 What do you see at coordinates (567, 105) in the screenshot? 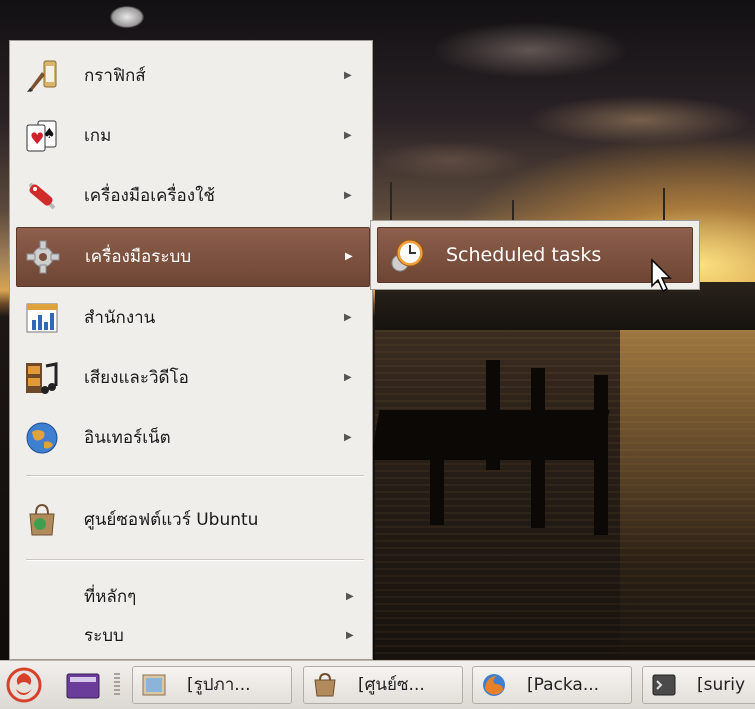
I see `wallpaper-clouds` at bounding box center [567, 105].